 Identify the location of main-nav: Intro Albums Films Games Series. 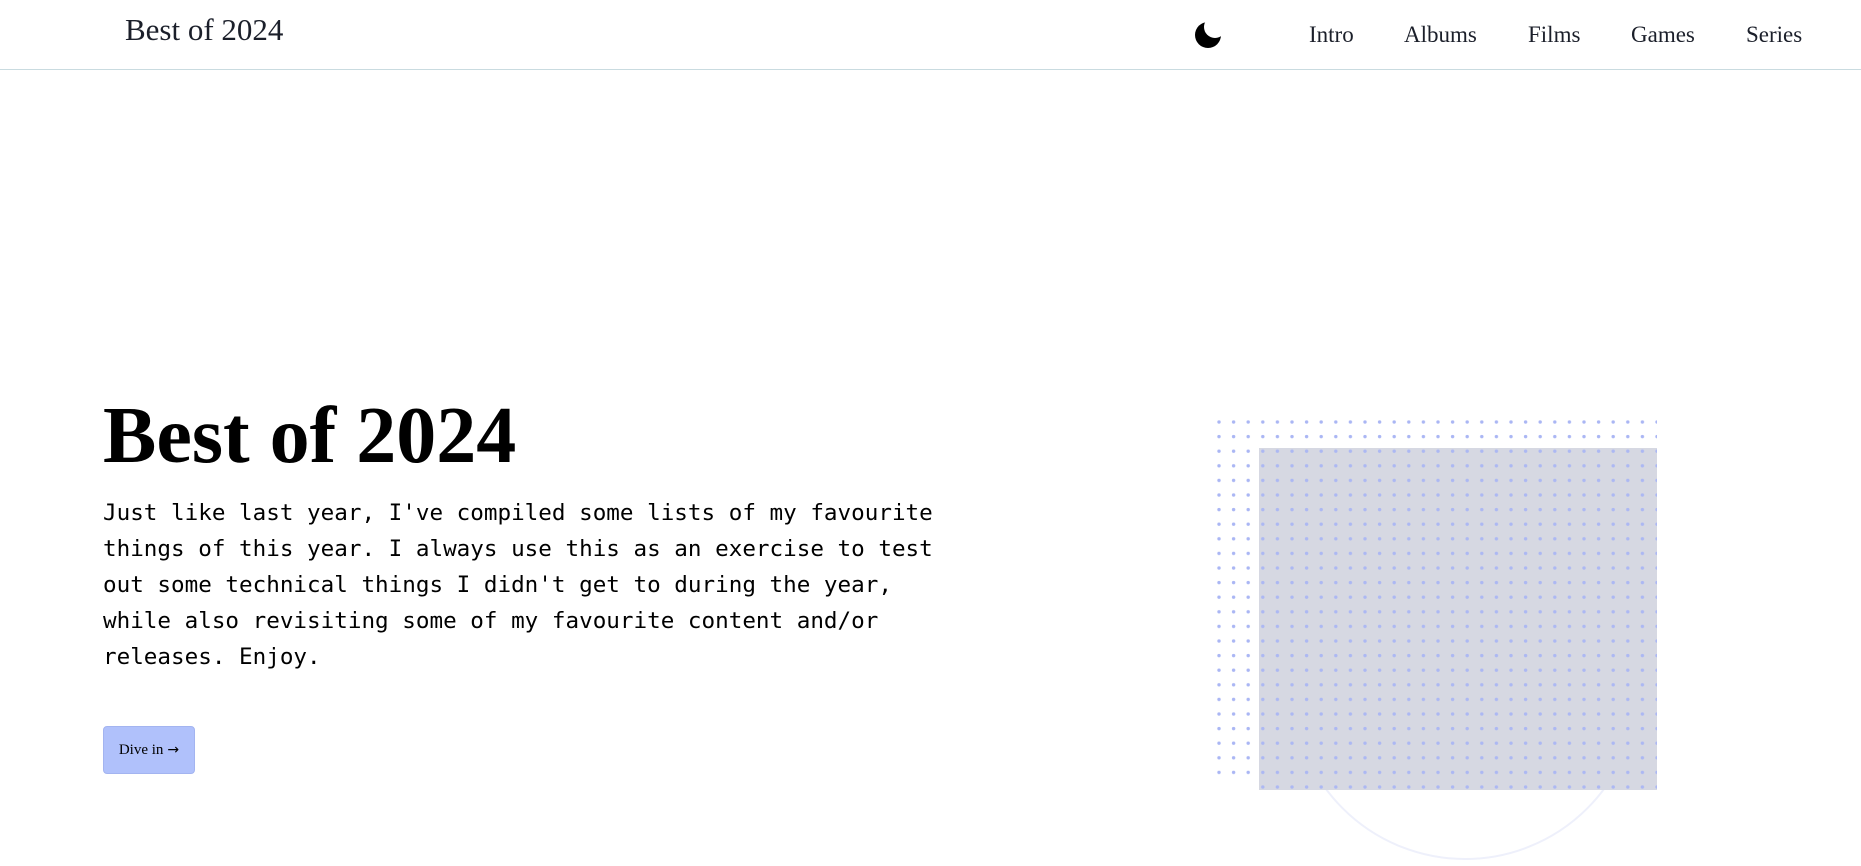
(930, 37).